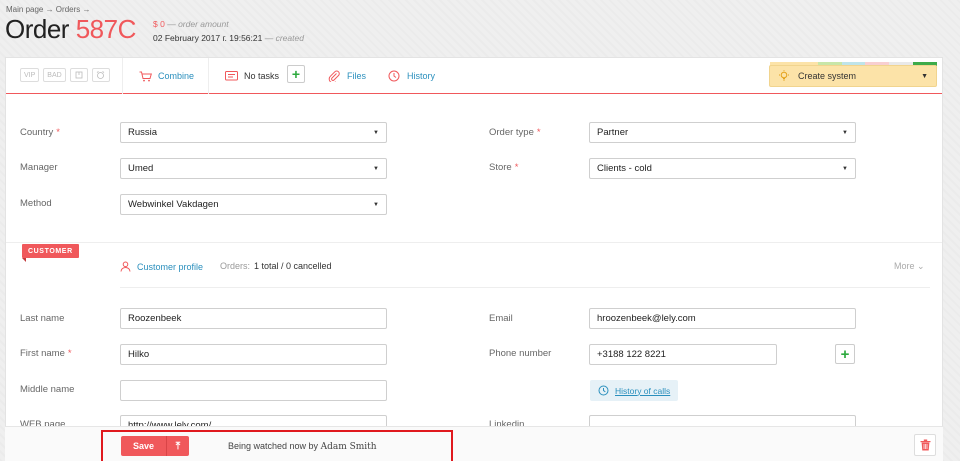 This screenshot has height=461, width=960. I want to click on watching-notice: Being watched now by Adam Smith, so click(302, 446).